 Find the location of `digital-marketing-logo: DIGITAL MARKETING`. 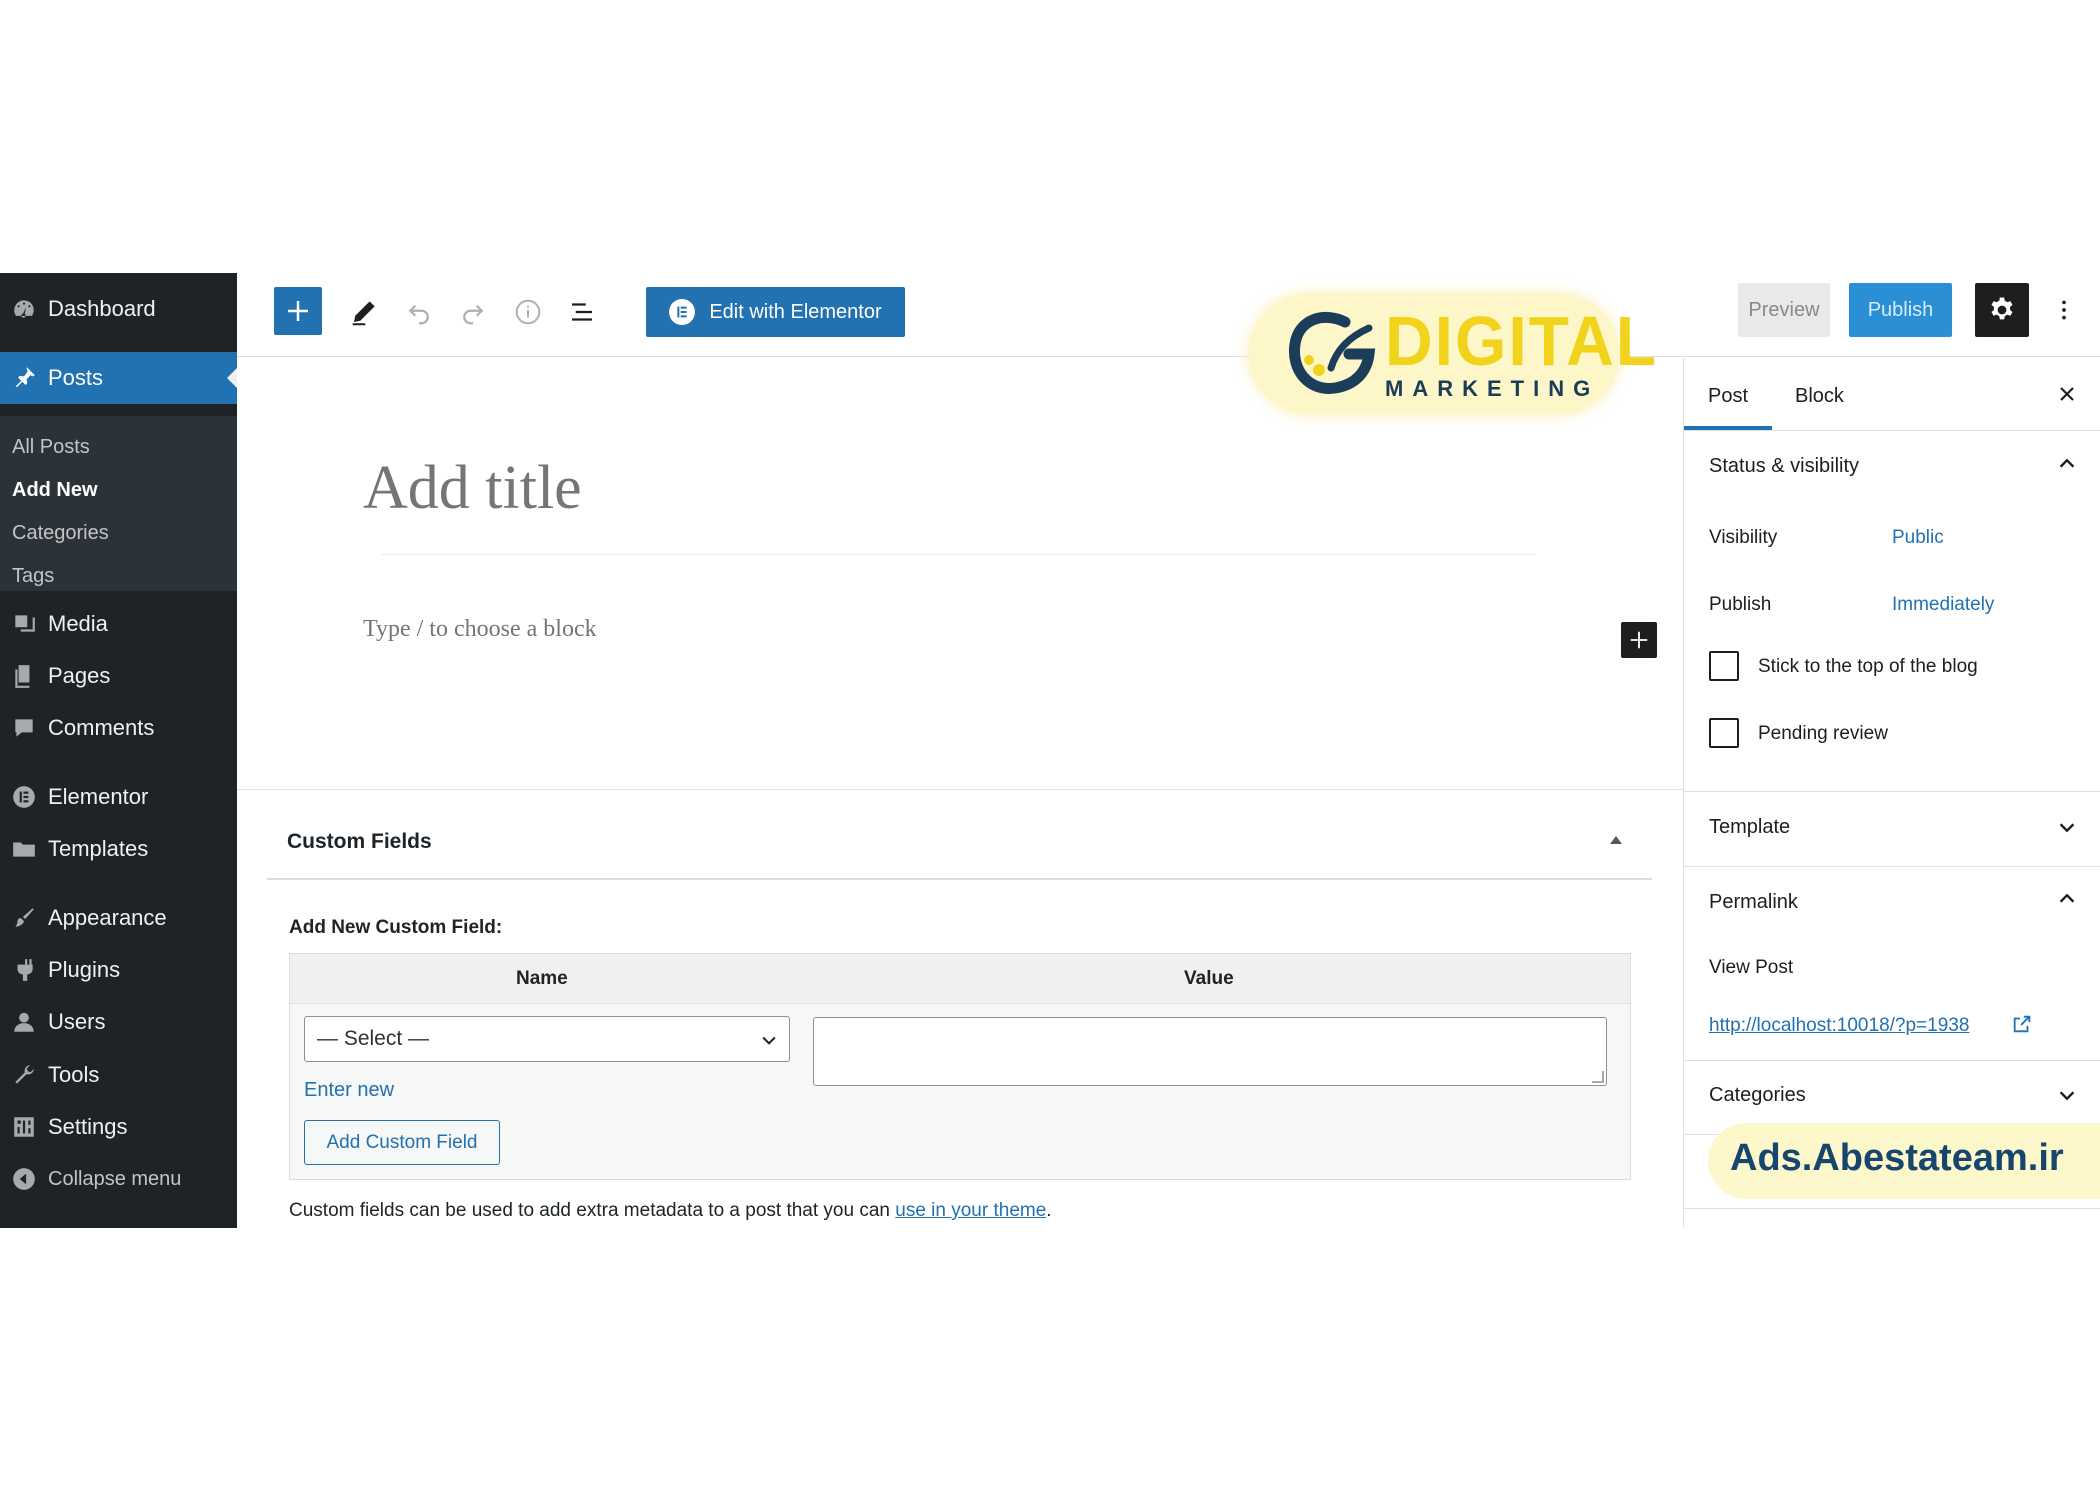

digital-marketing-logo: DIGITAL MARKETING is located at coordinates (1452, 354).